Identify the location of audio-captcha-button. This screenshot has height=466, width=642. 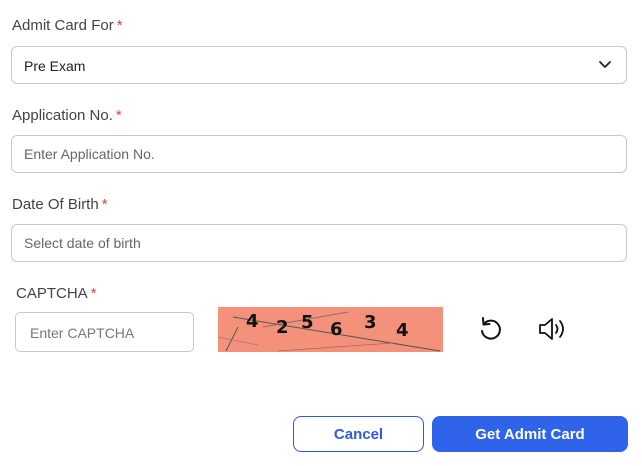
(553, 329).